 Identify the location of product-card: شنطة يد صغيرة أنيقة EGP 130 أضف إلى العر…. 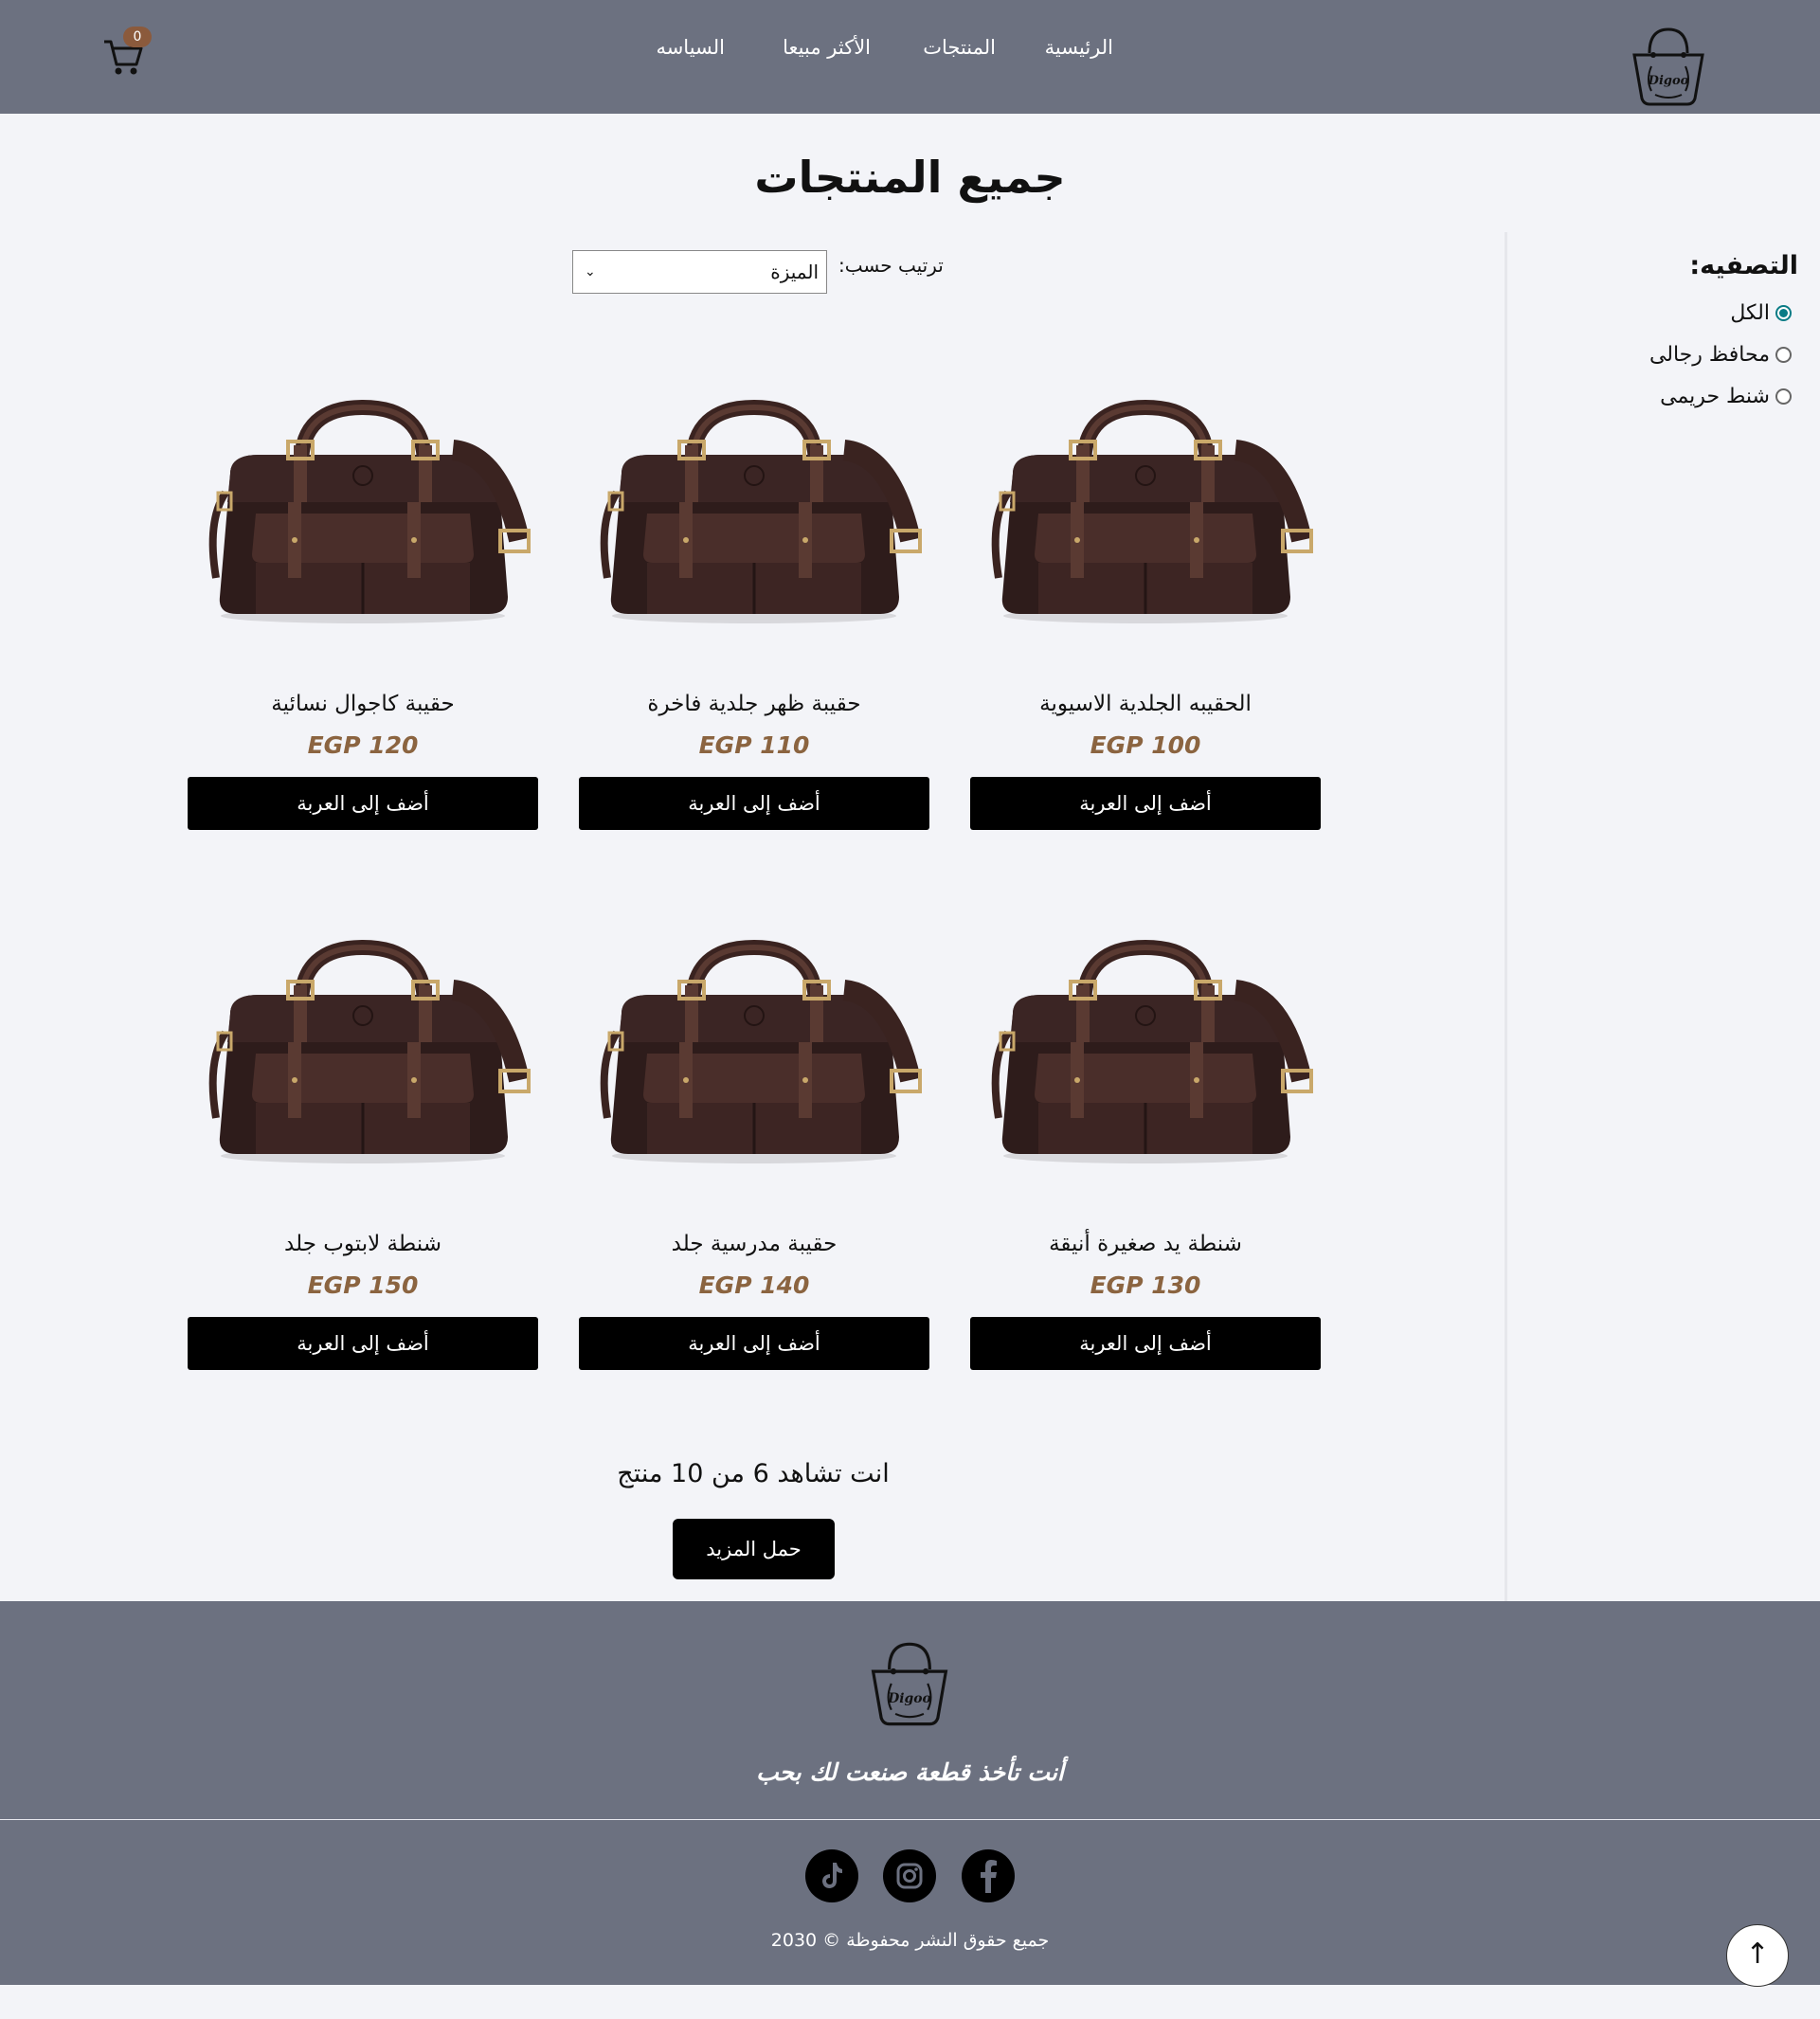
(1146, 1151).